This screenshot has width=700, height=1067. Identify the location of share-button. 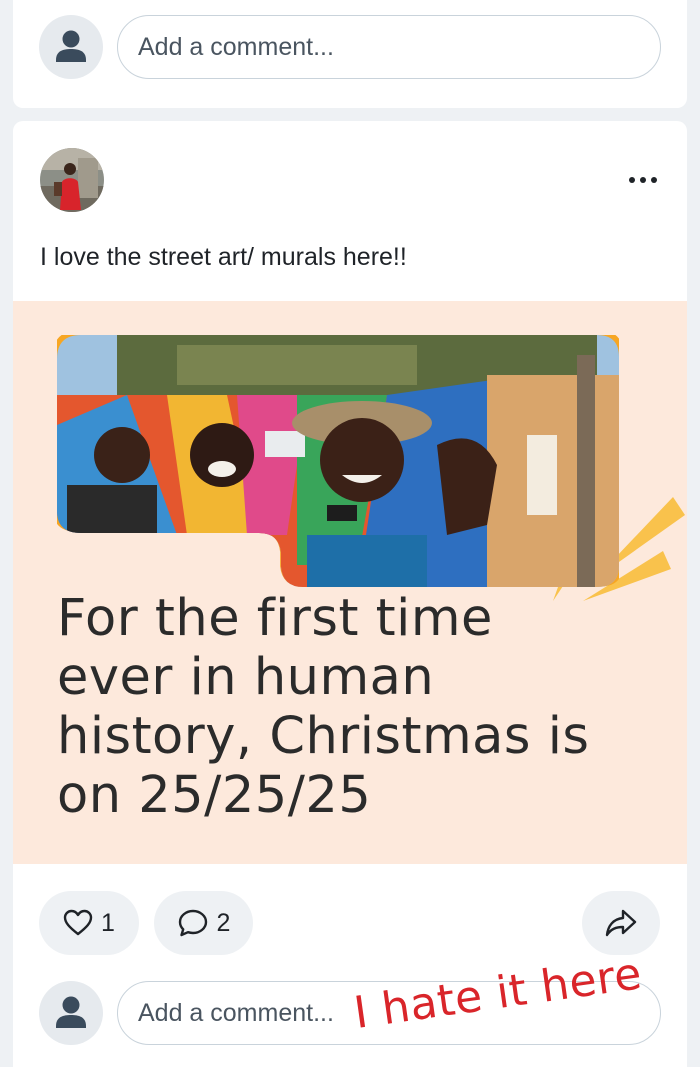
(621, 923).